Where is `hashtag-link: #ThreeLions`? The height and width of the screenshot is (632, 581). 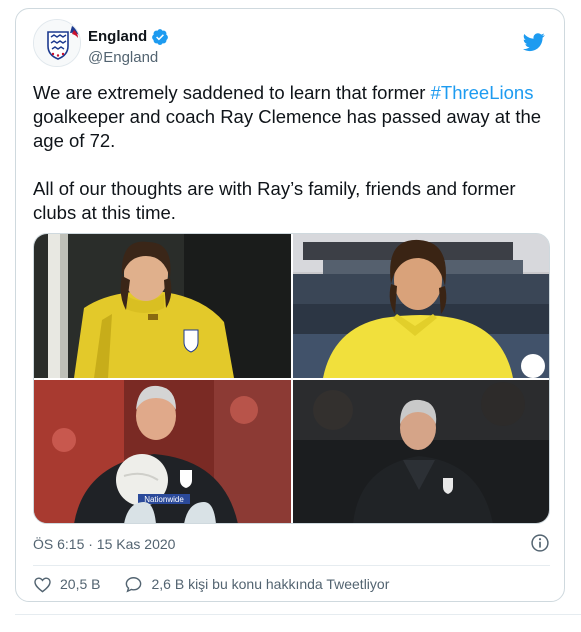 hashtag-link: #ThreeLions is located at coordinates (482, 92).